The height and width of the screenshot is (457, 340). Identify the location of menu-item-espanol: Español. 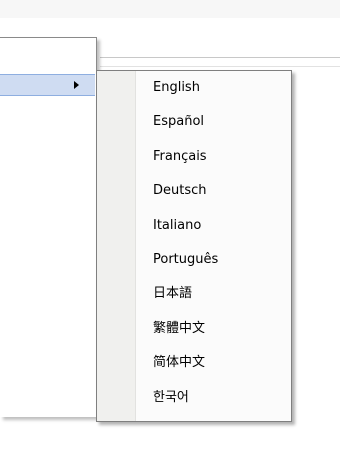
(194, 129).